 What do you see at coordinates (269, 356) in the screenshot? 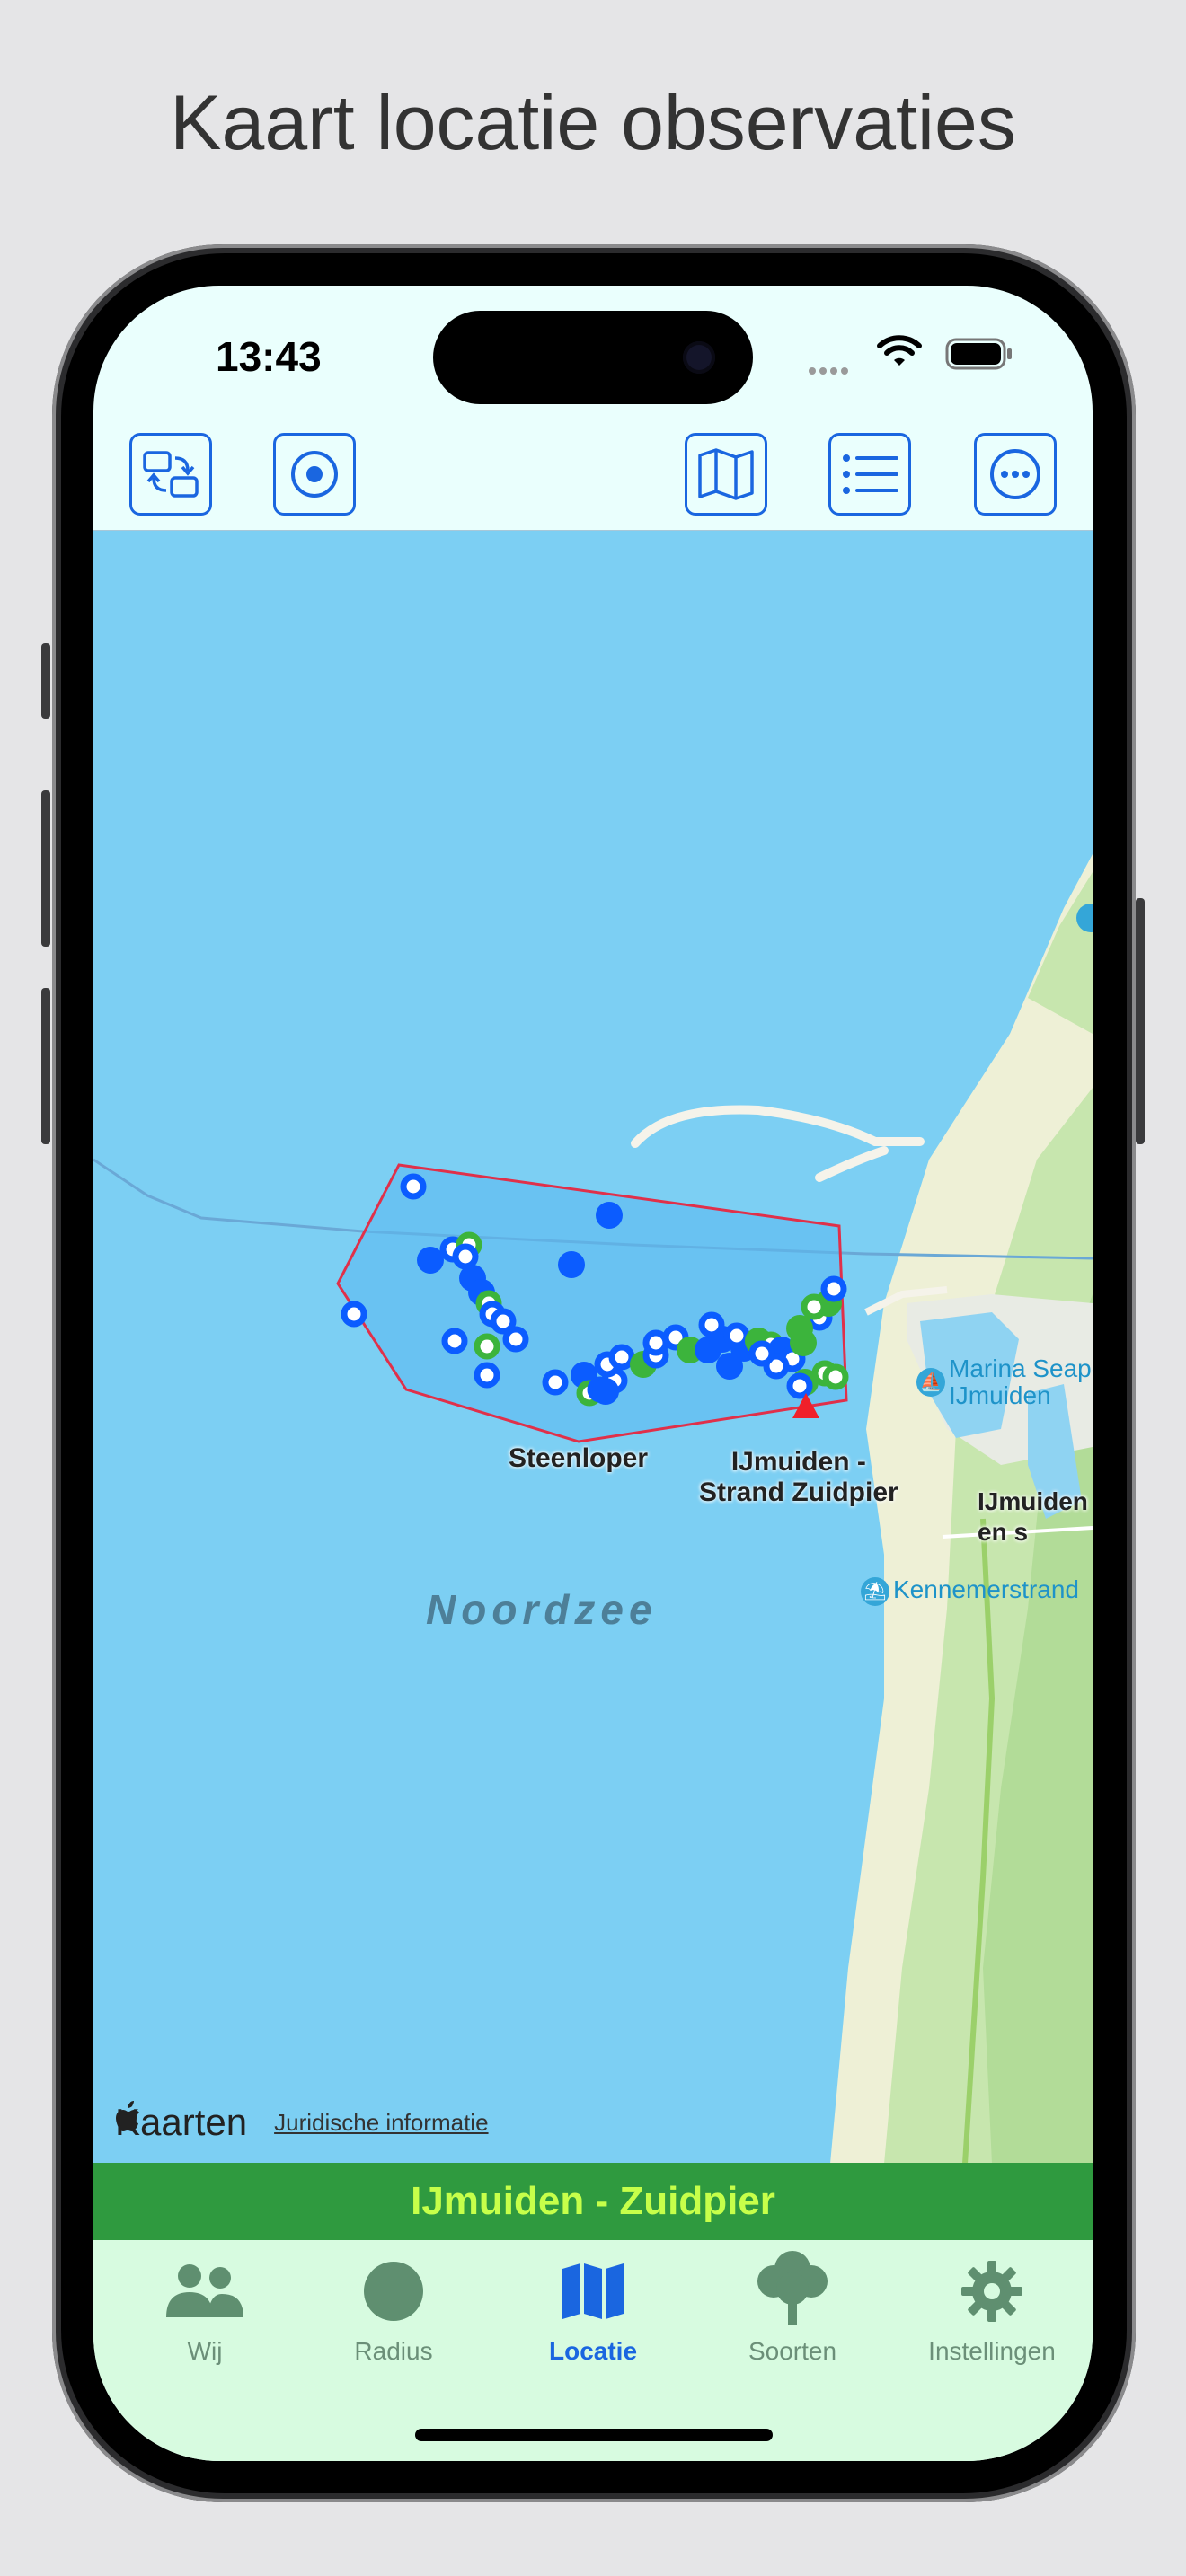
I see `status-time: 13:43` at bounding box center [269, 356].